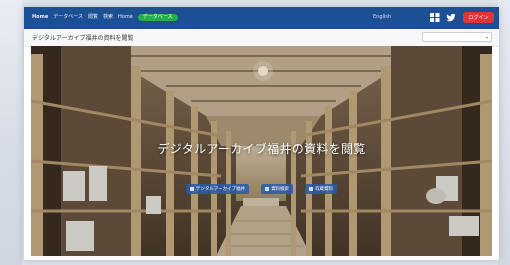  I want to click on nav-browse-link: 閲覧, so click(93, 17).